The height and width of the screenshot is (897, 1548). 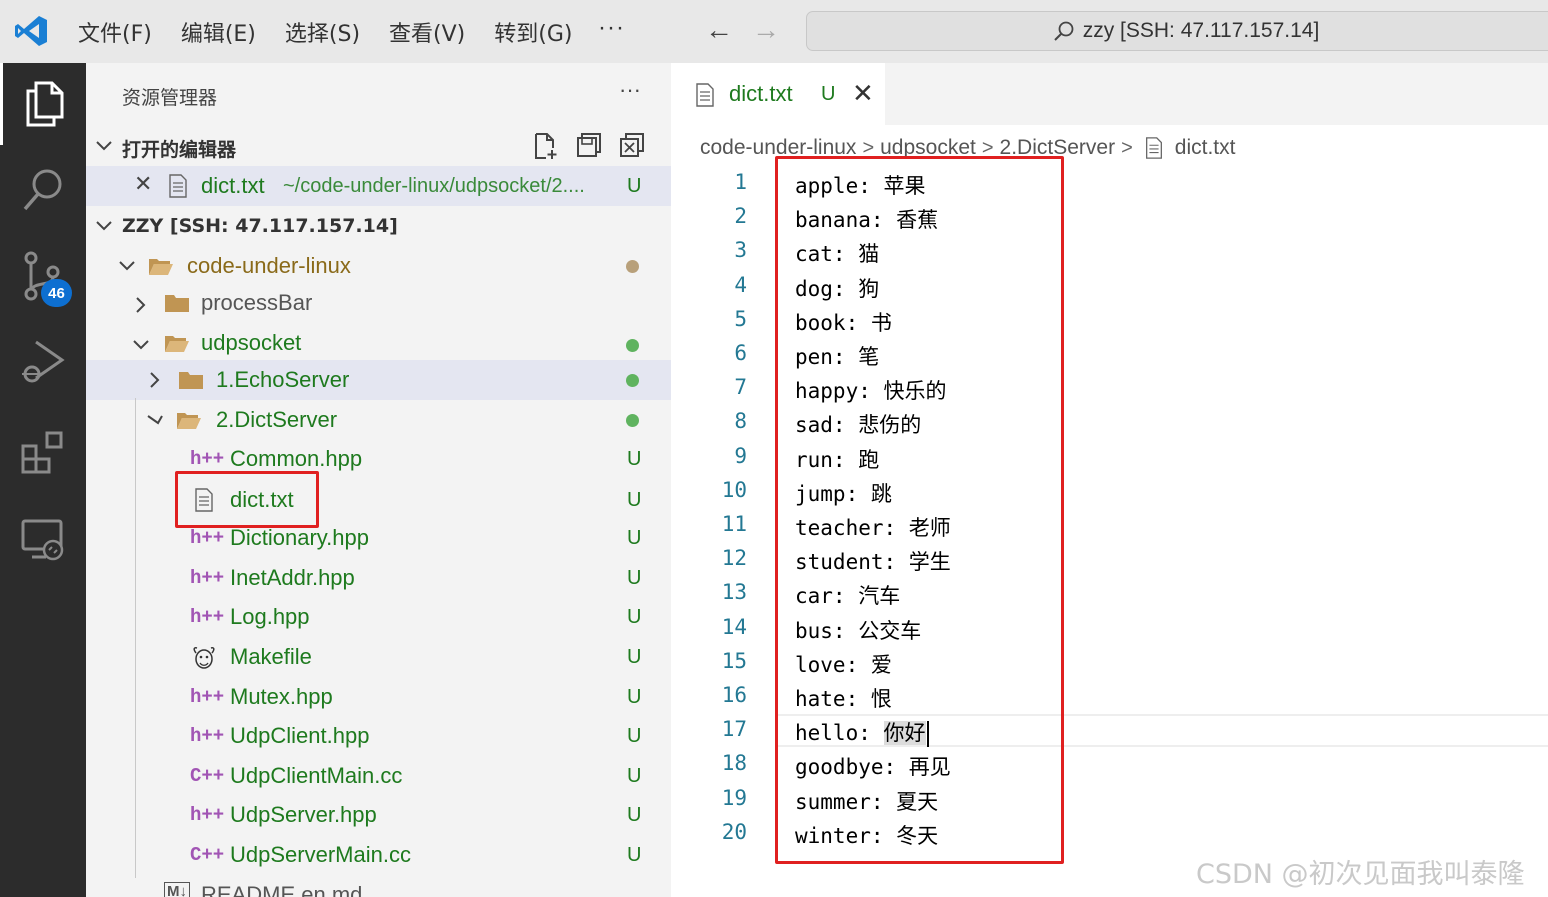 I want to click on tree-folder-dictserver: 2.DictServer, so click(x=378, y=420).